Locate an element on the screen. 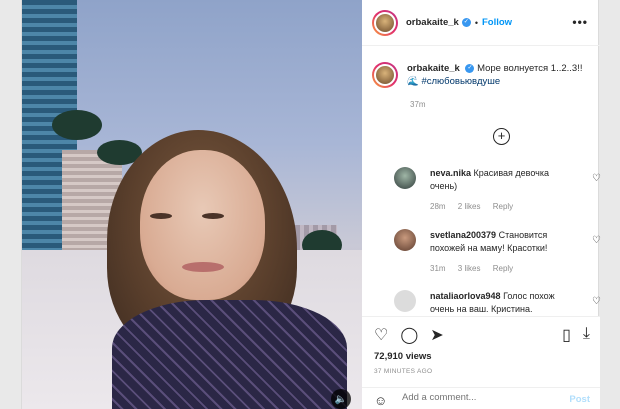  download-icon: ⤓ is located at coordinates (586, 335).